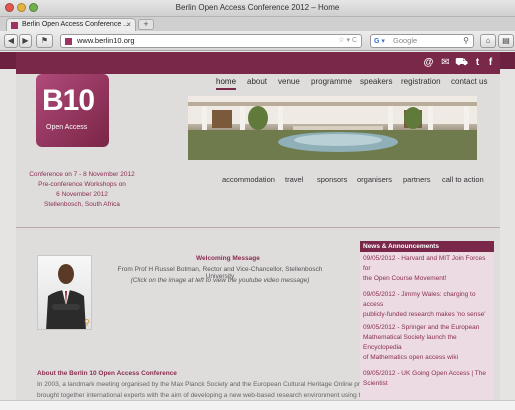  I want to click on tab-strip: Berlin Open Access Conference ... × +, so click(257, 24).